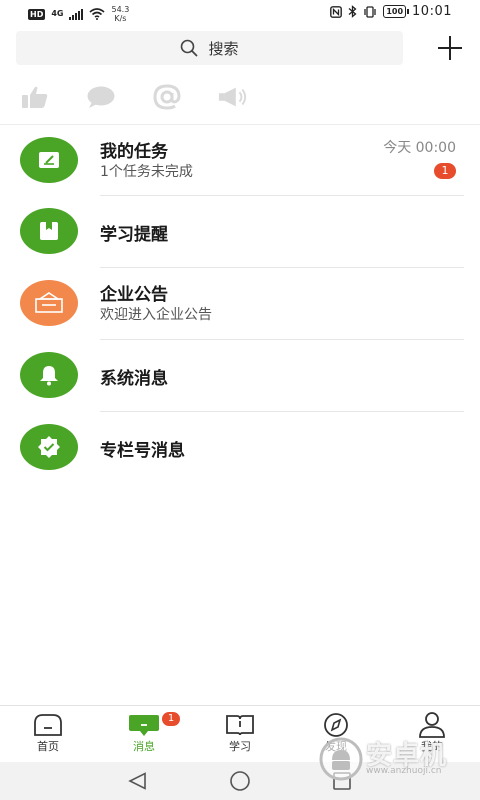 The height and width of the screenshot is (800, 480). What do you see at coordinates (240, 376) in the screenshot?
I see `list-item-system-messages: 系统消息` at bounding box center [240, 376].